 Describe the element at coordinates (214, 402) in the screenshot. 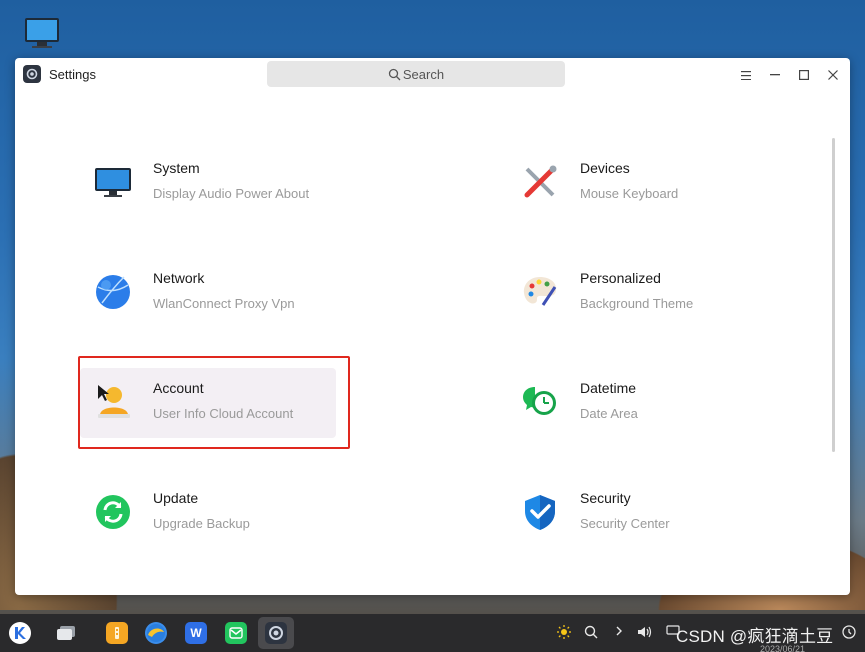

I see `selection-highlight-box` at that location.